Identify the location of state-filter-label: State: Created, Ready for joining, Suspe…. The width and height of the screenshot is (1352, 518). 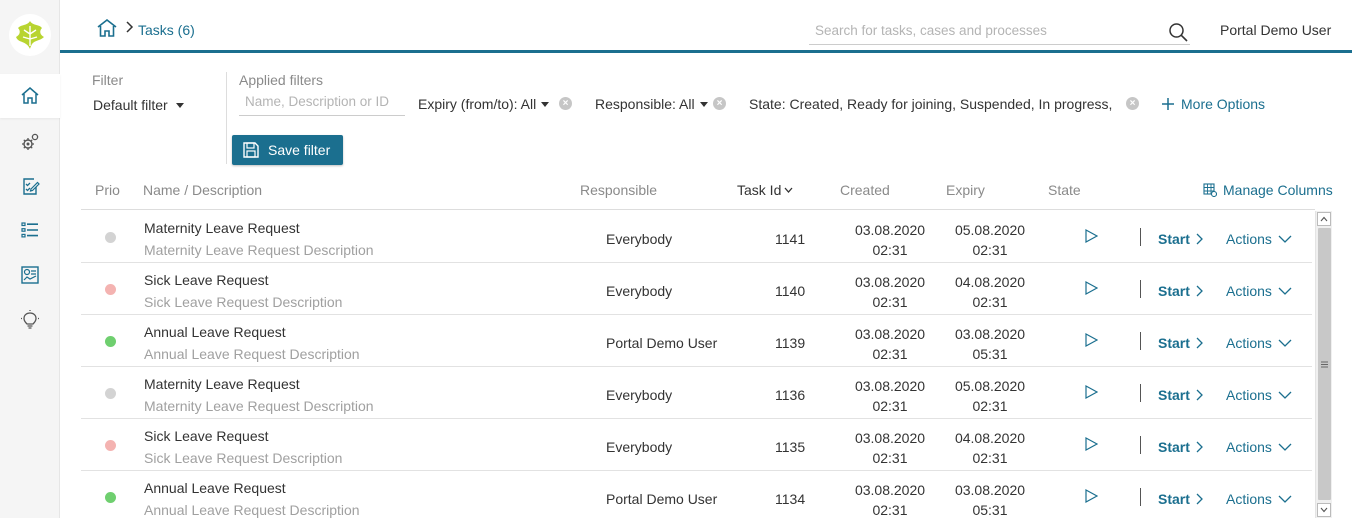
(931, 104).